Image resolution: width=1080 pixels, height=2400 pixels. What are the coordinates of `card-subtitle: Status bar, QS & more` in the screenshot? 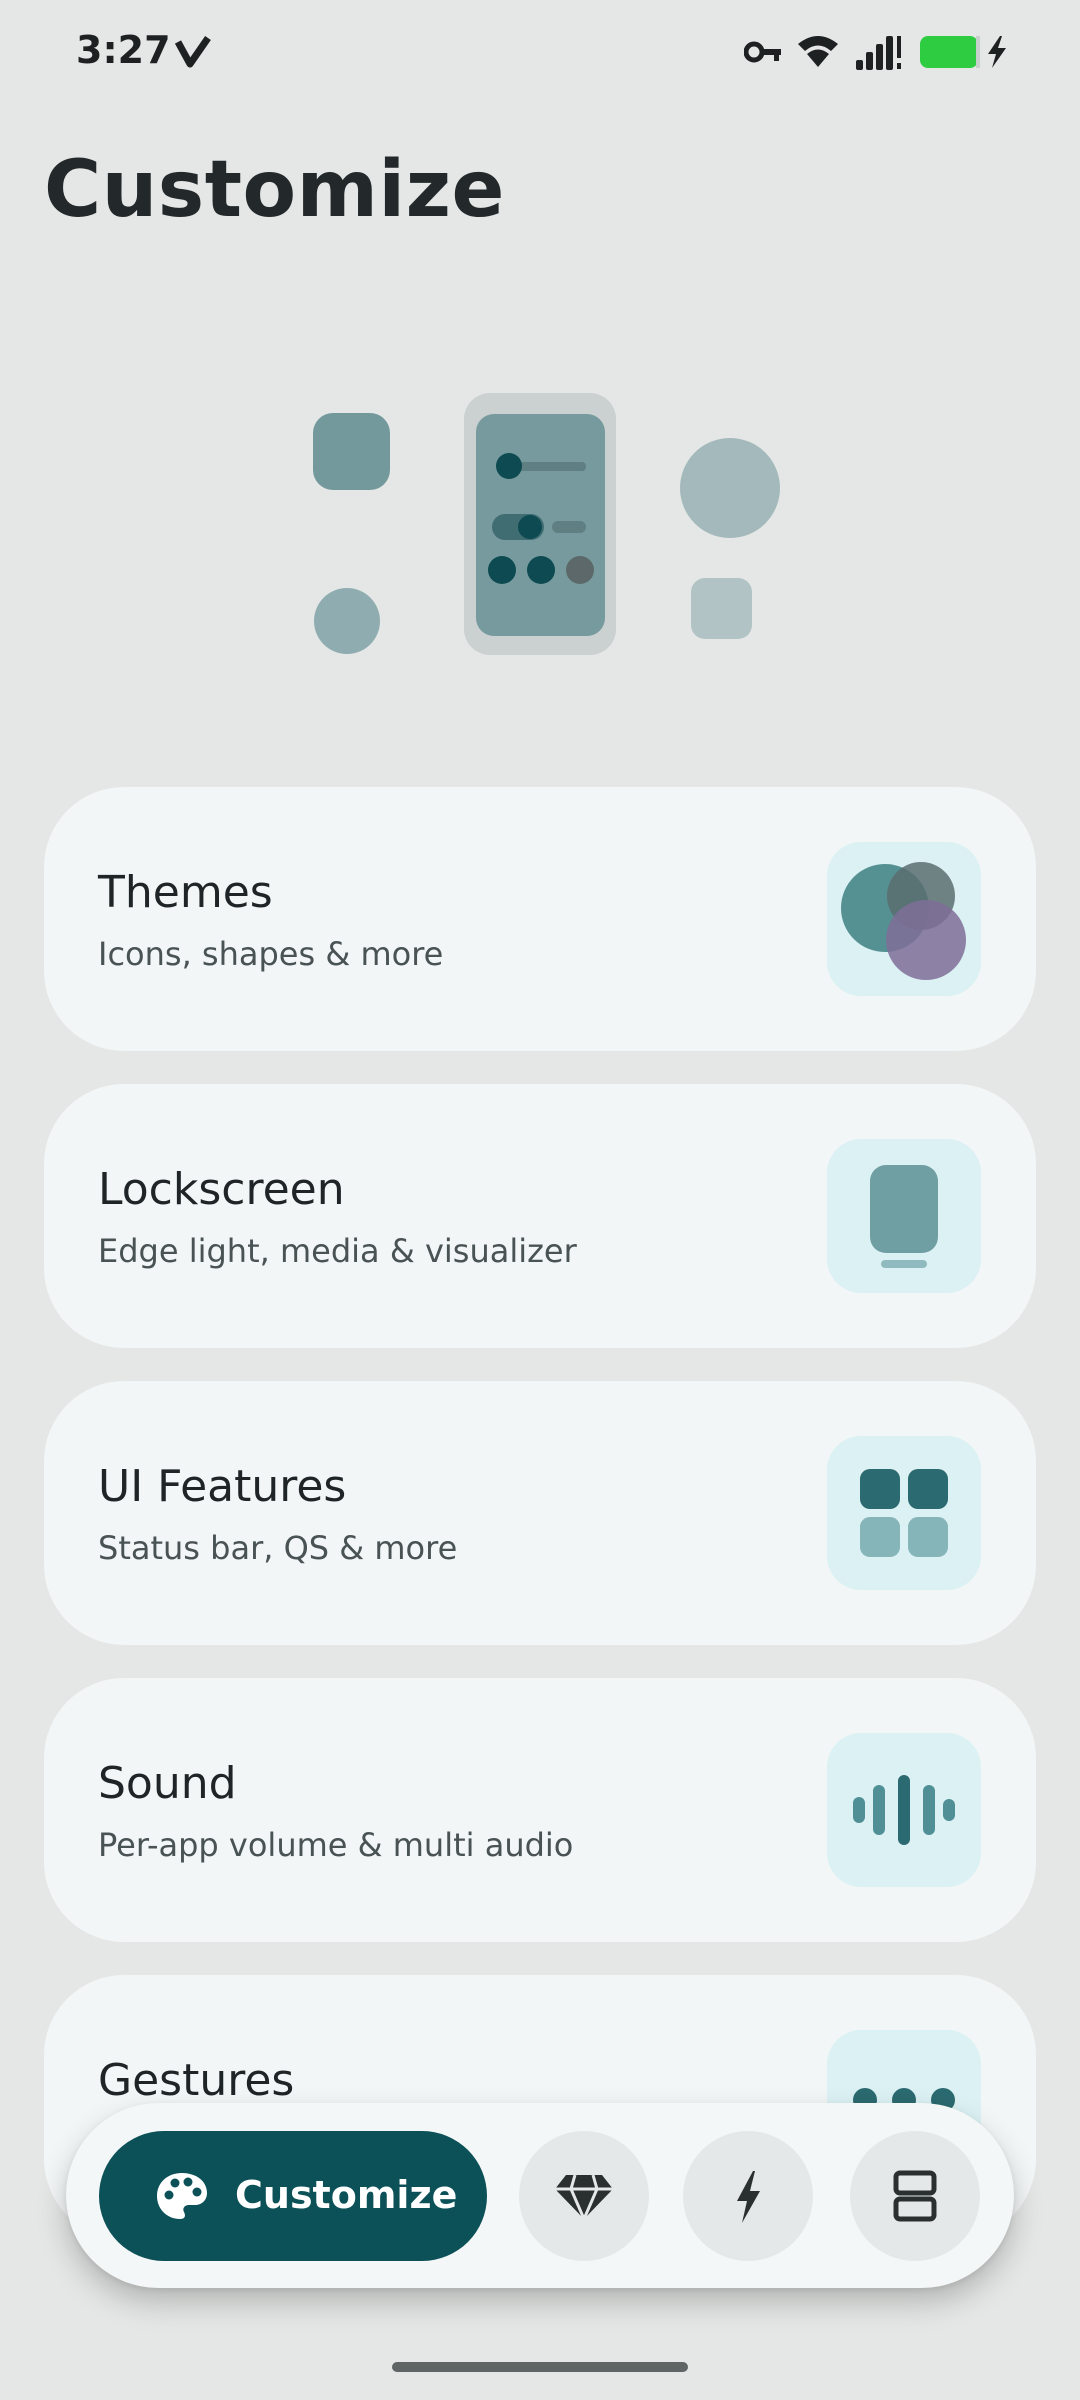 It's located at (278, 1548).